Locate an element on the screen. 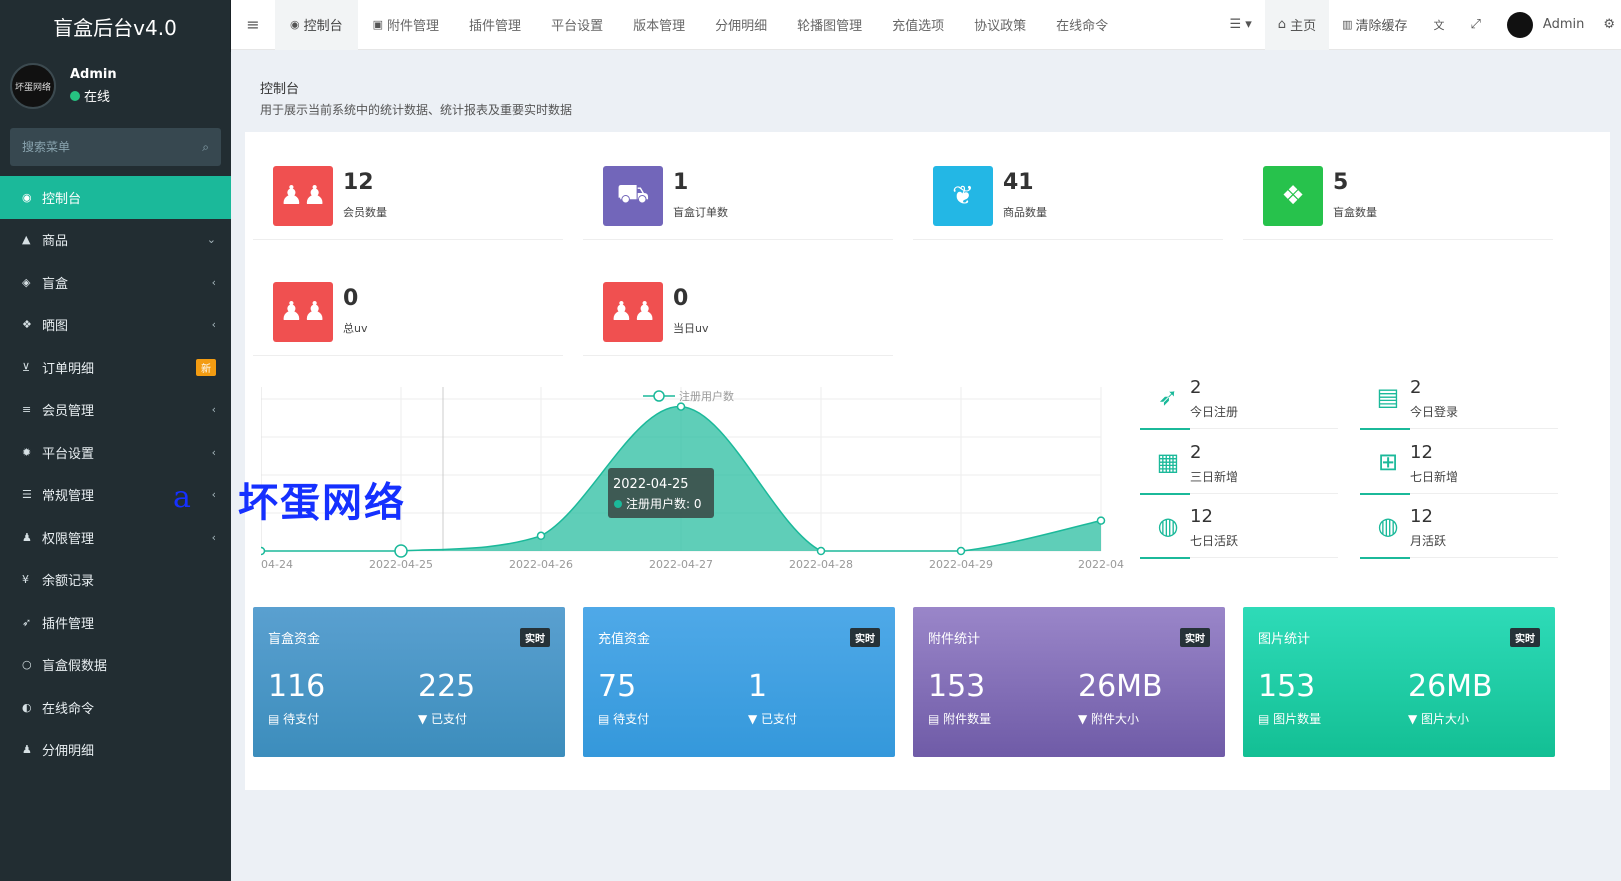 The image size is (1621, 881). more-menu-icon: ☰ ▾ is located at coordinates (1240, 25).